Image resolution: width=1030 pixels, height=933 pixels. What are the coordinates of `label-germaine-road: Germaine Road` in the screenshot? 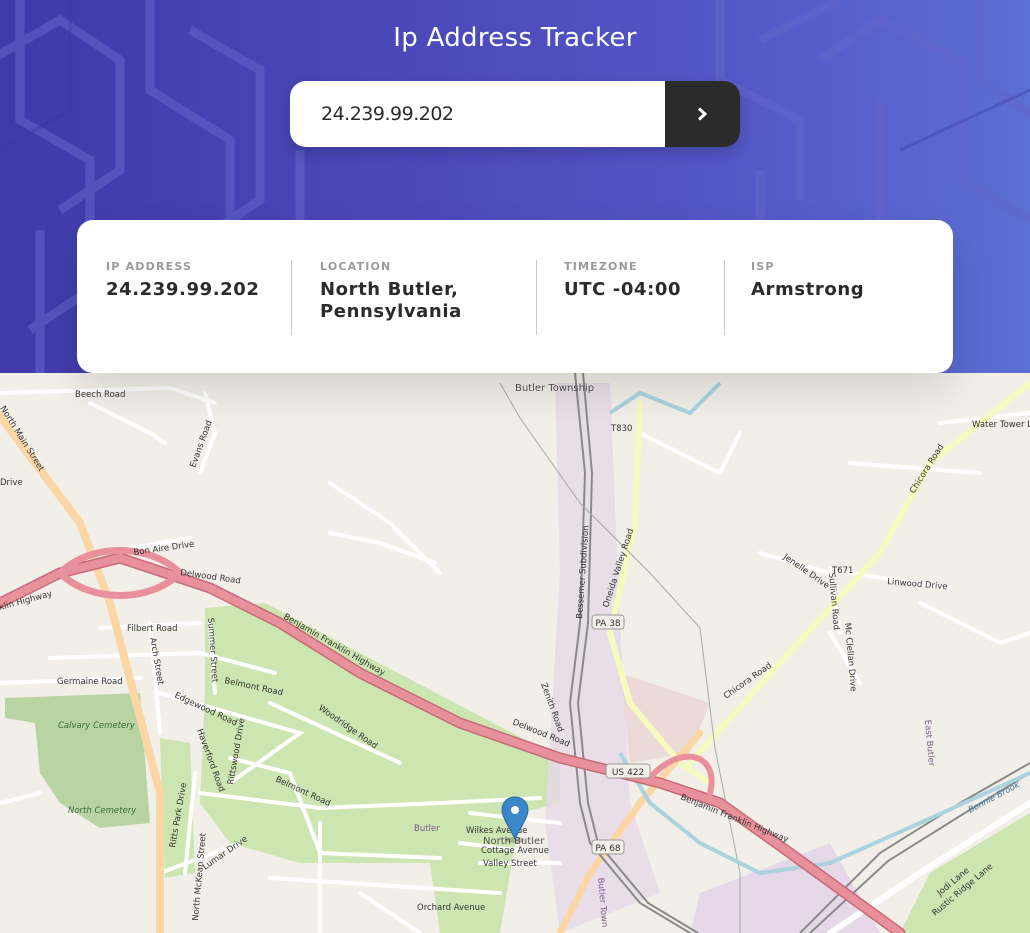 It's located at (90, 682).